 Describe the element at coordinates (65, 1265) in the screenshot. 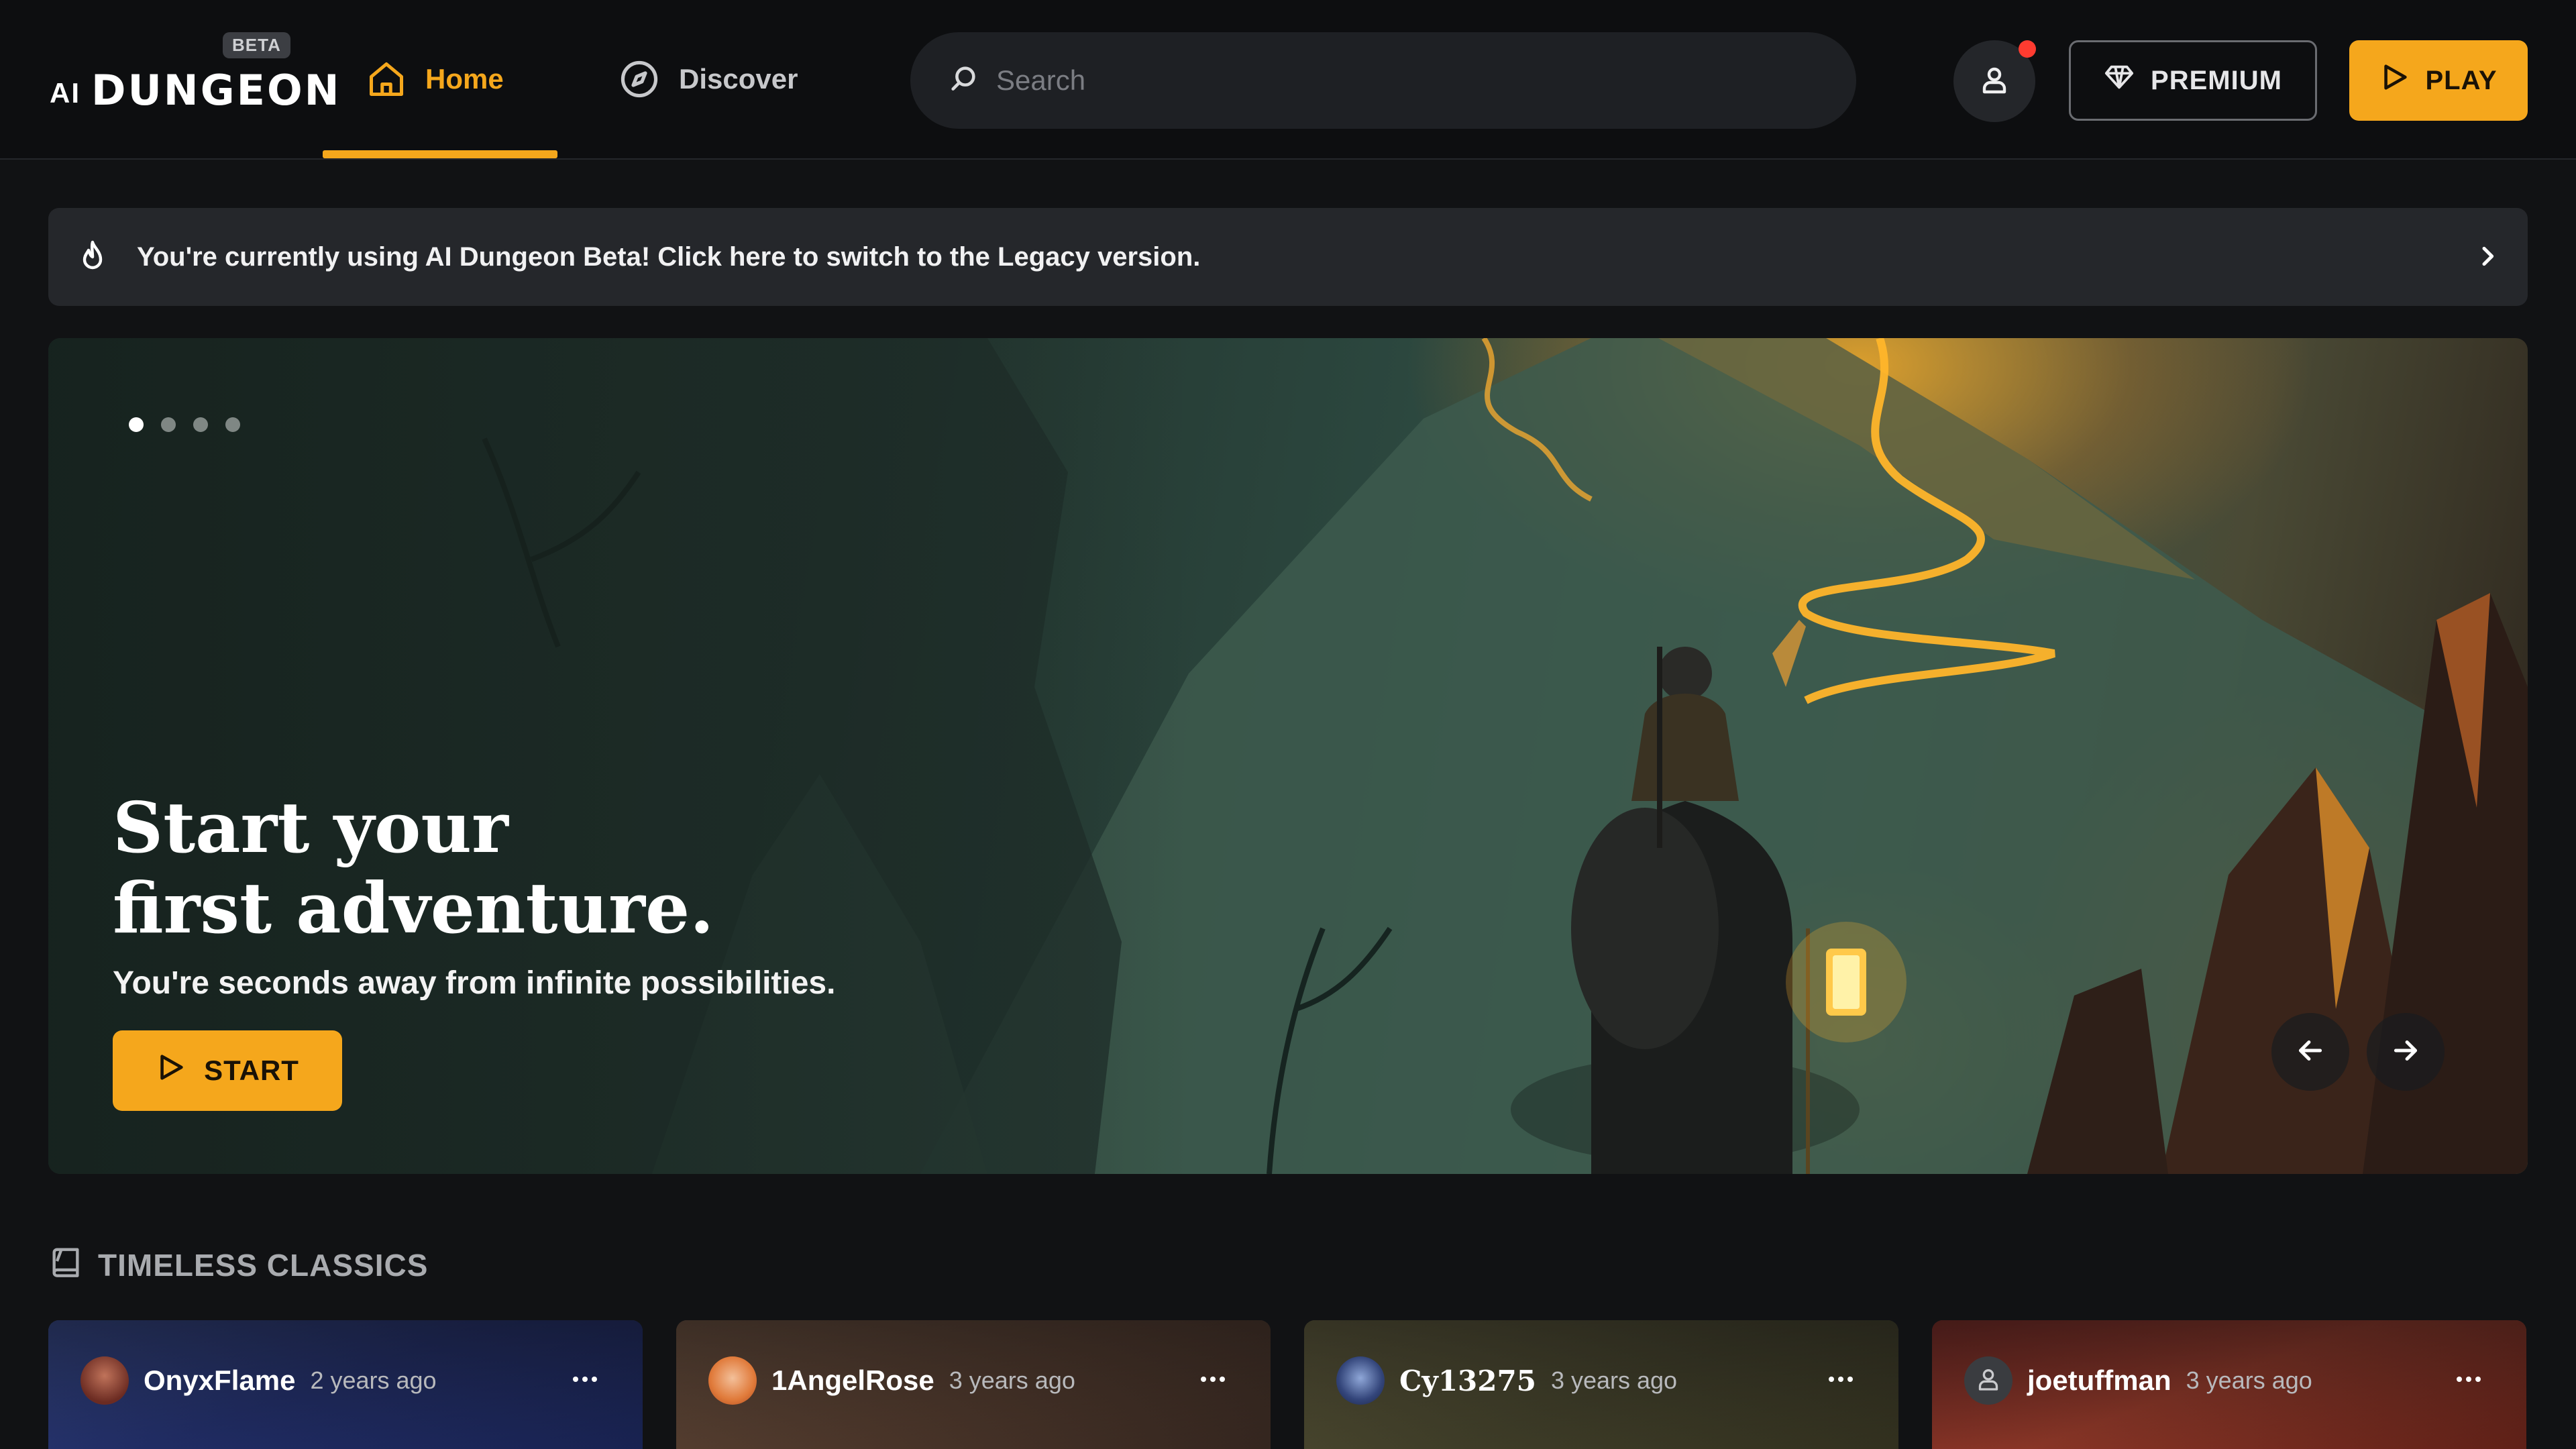

I see `book-icon` at that location.